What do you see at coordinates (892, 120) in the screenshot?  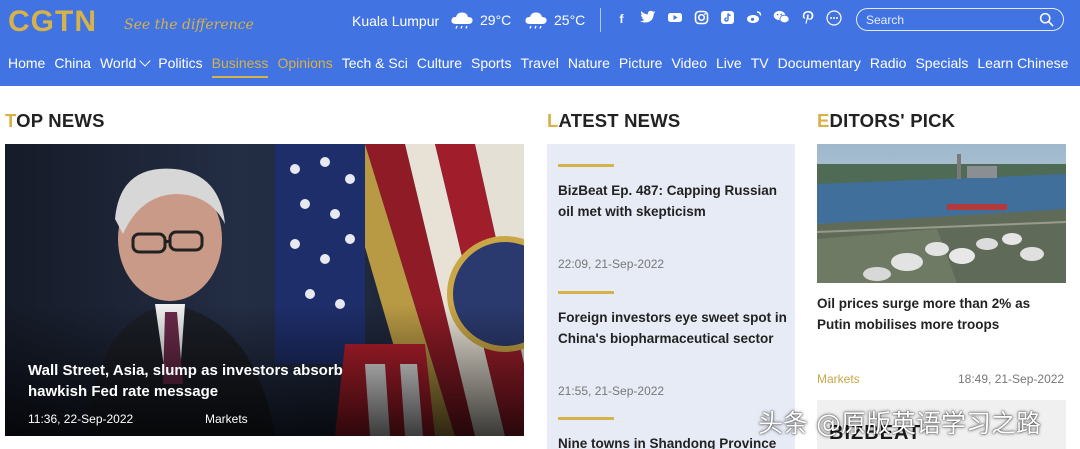 I see `editors-pick-heading-rest: DITORS' PICK` at bounding box center [892, 120].